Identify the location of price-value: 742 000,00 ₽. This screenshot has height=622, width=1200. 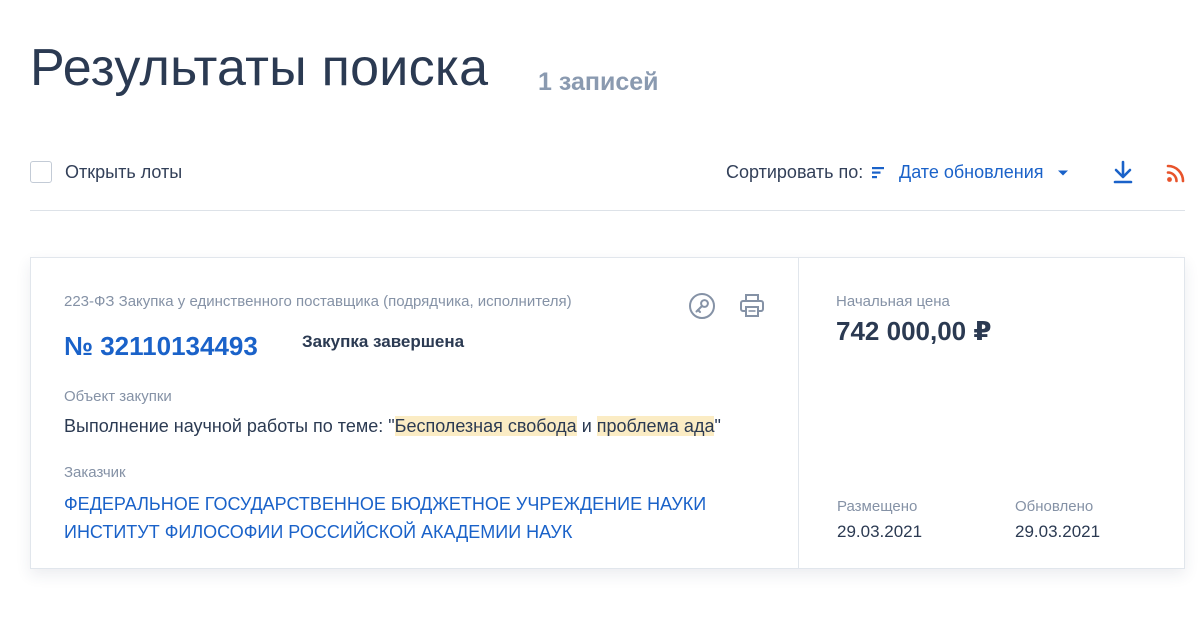
(914, 331).